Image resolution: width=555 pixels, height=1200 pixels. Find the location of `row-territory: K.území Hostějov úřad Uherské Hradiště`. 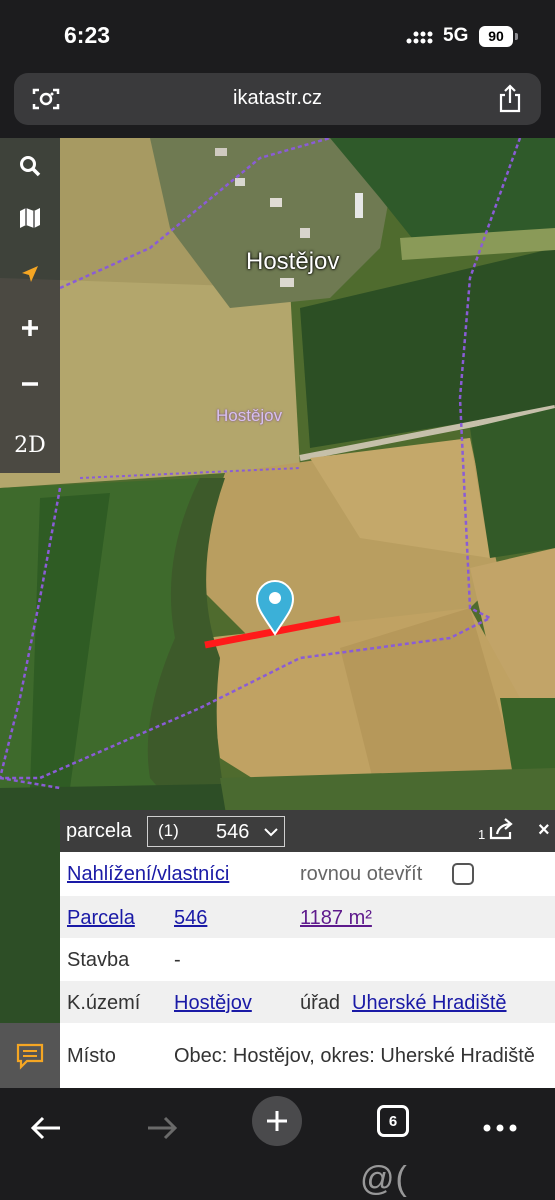

row-territory: K.území Hostějov úřad Uherské Hradiště is located at coordinates (307, 1002).